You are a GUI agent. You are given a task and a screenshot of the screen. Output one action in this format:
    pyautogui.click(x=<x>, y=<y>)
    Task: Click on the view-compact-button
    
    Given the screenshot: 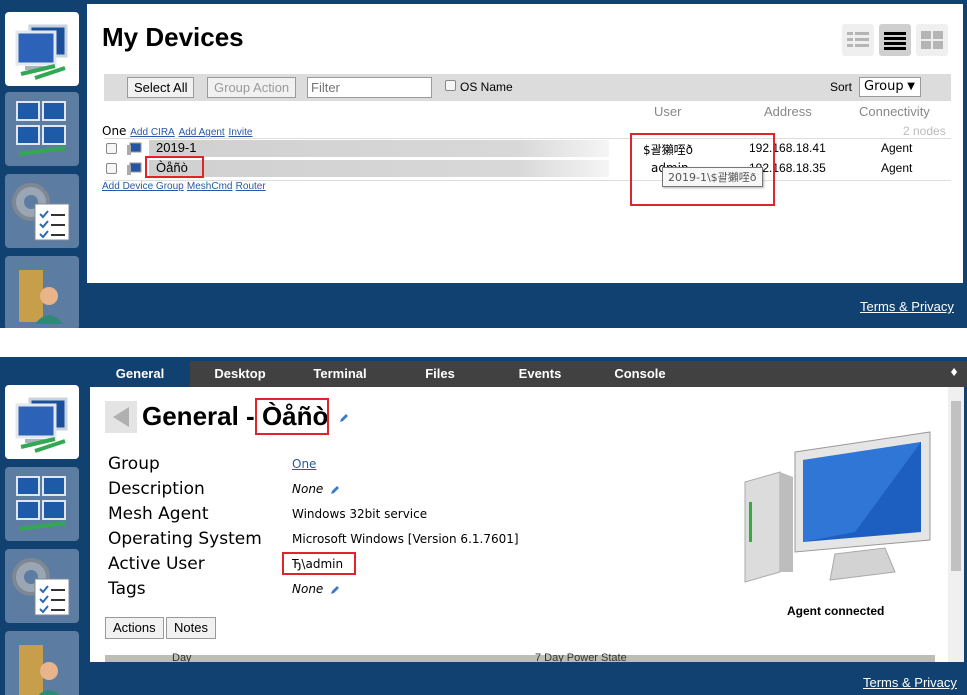 What is the action you would take?
    pyautogui.click(x=895, y=40)
    